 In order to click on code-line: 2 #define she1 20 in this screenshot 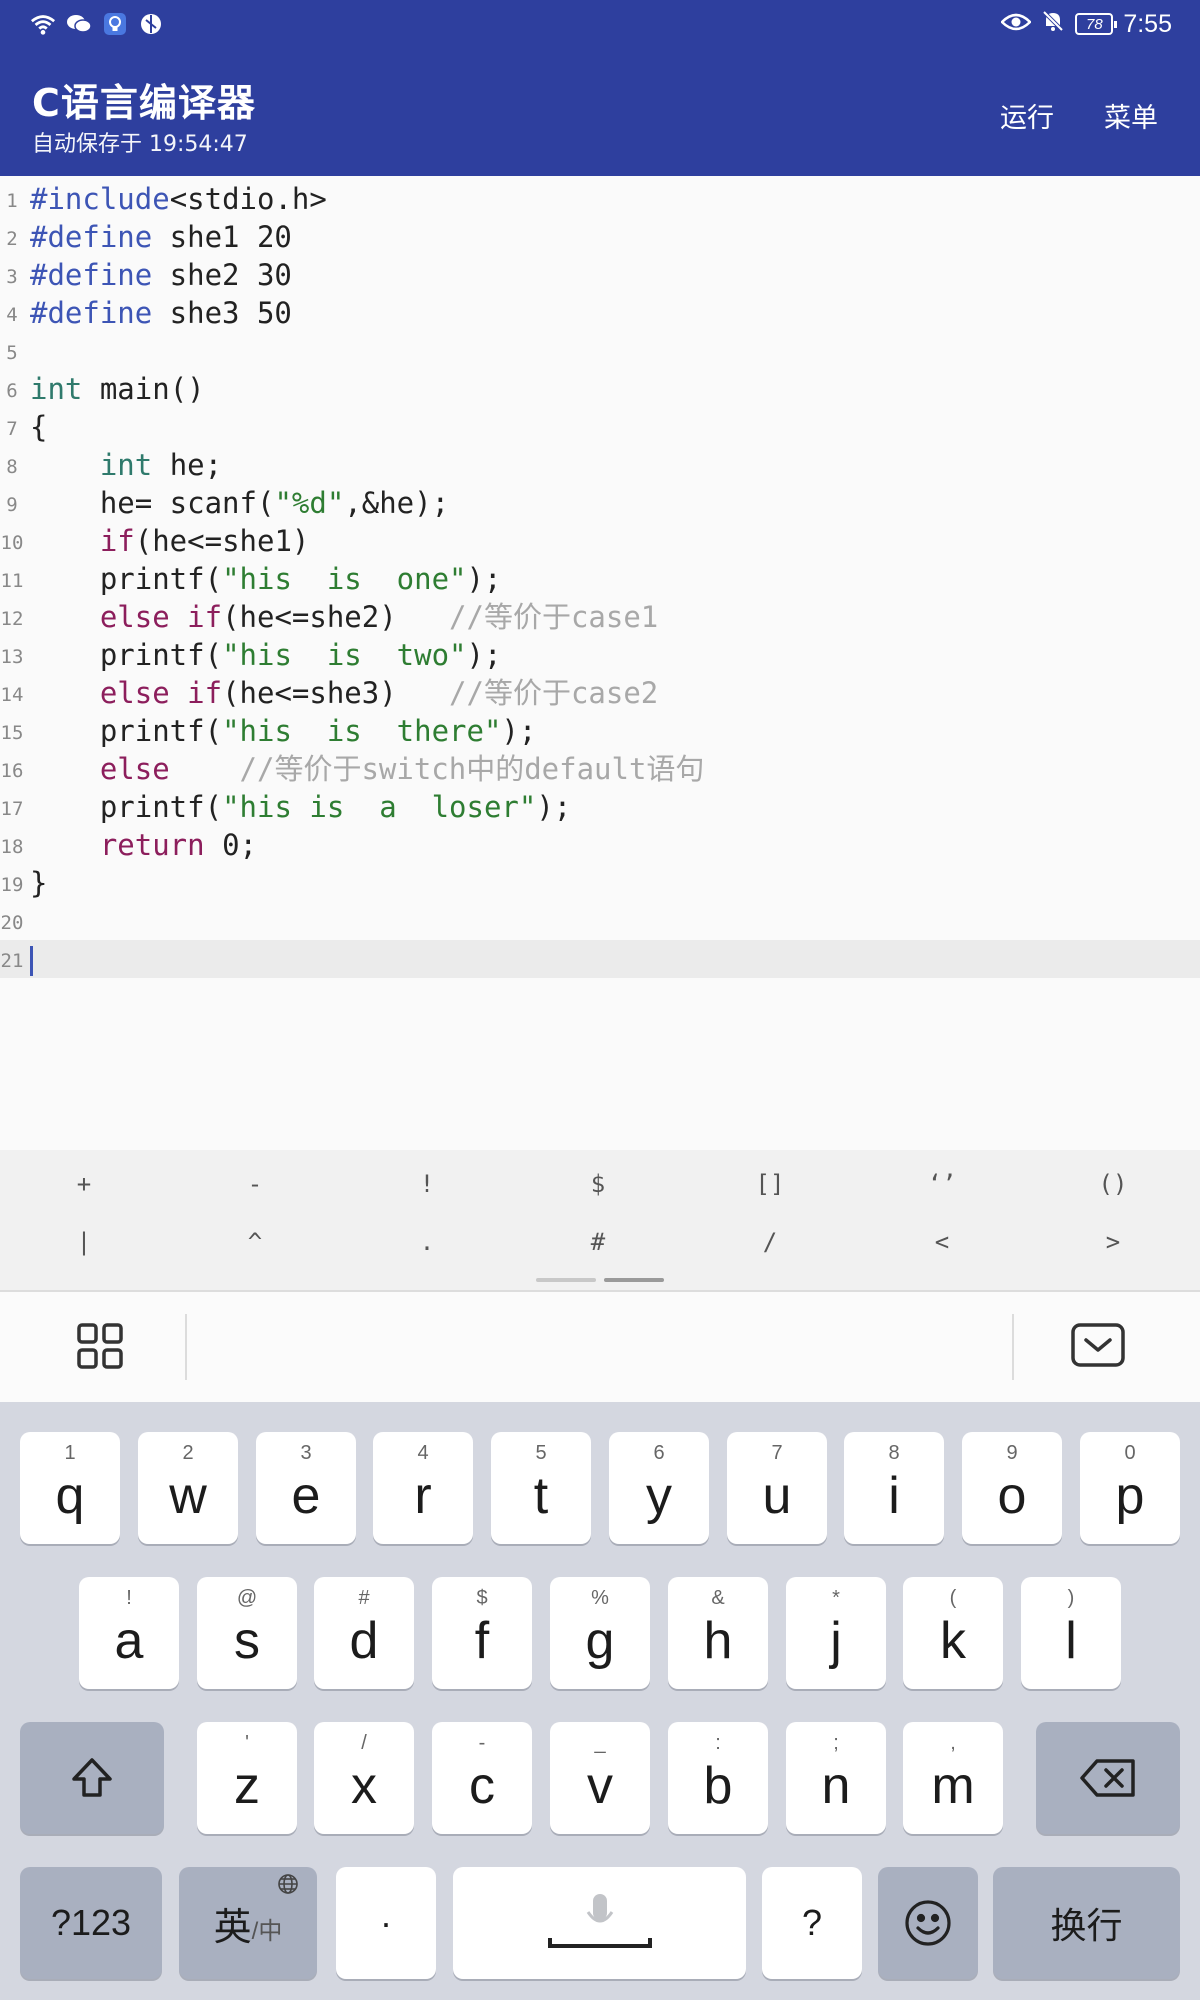, I will do `click(600, 237)`.